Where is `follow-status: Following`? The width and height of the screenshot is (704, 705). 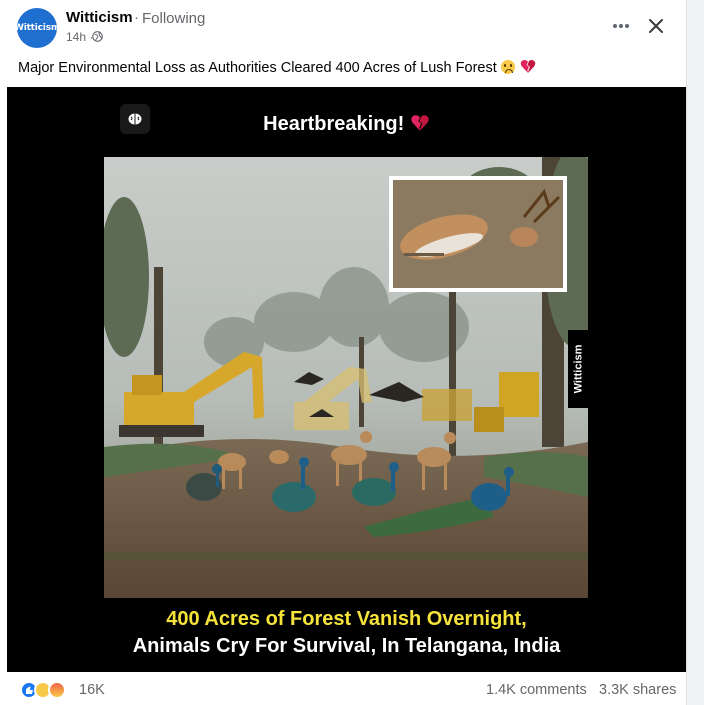
follow-status: Following is located at coordinates (173, 18).